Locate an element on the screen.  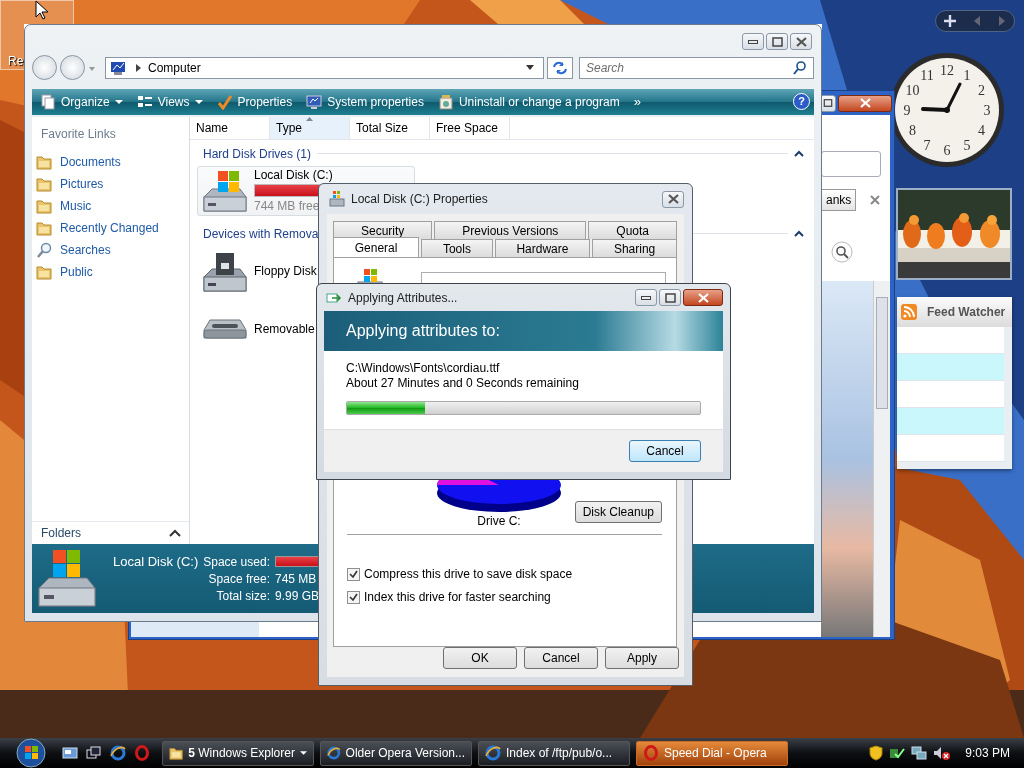
removable-drive-icon is located at coordinates (225, 328).